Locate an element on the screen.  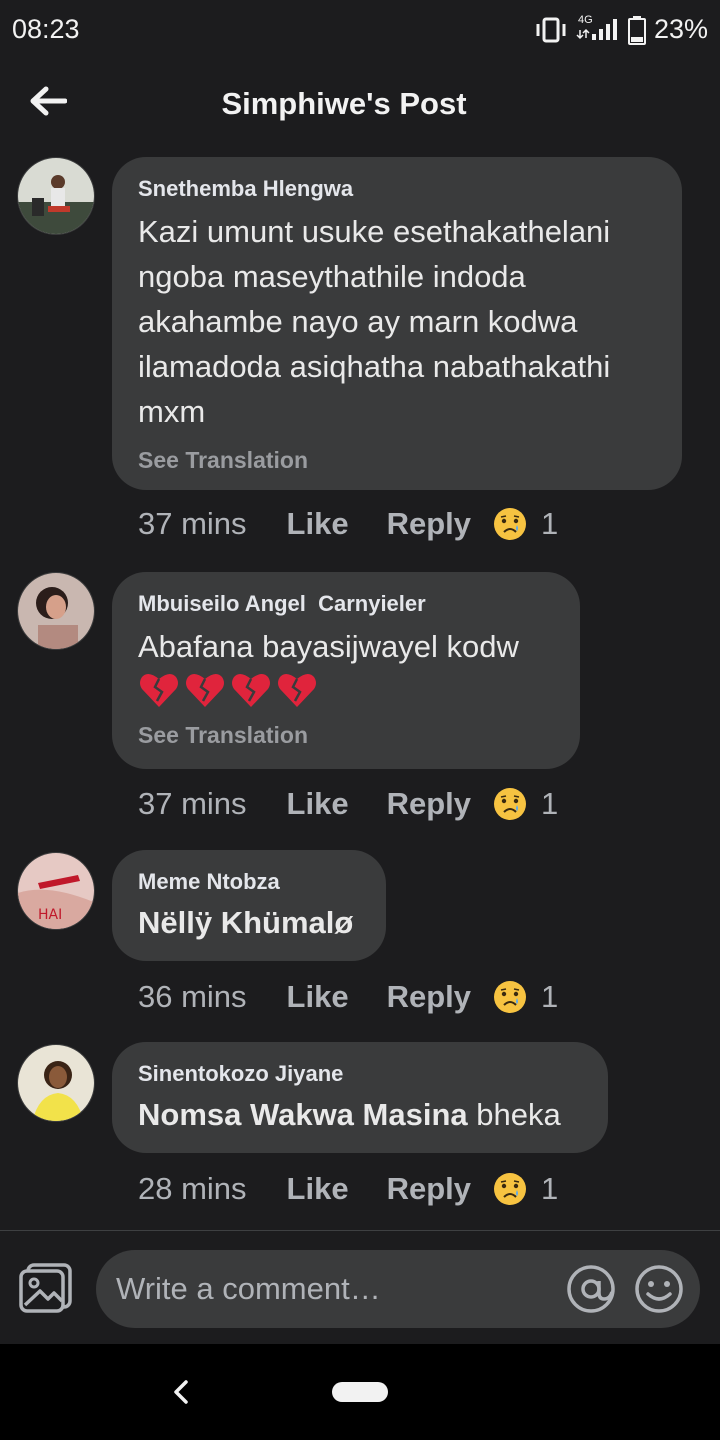
comment-text: Nëllÿ Khümalø is located at coordinates (249, 922).